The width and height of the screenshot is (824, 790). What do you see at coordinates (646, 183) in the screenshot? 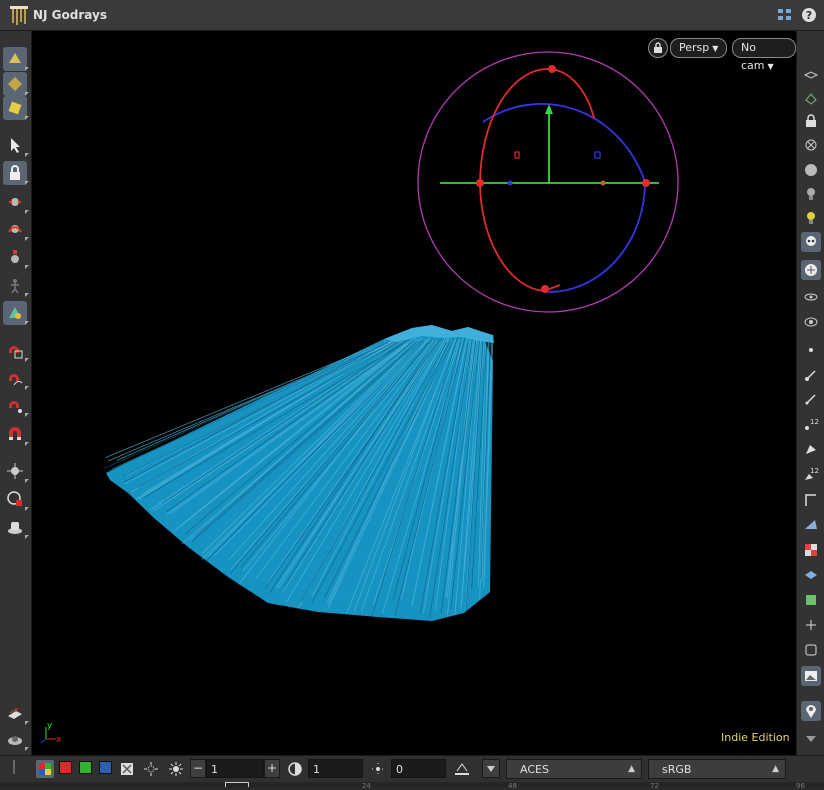
I see `gizmo-handle-right` at bounding box center [646, 183].